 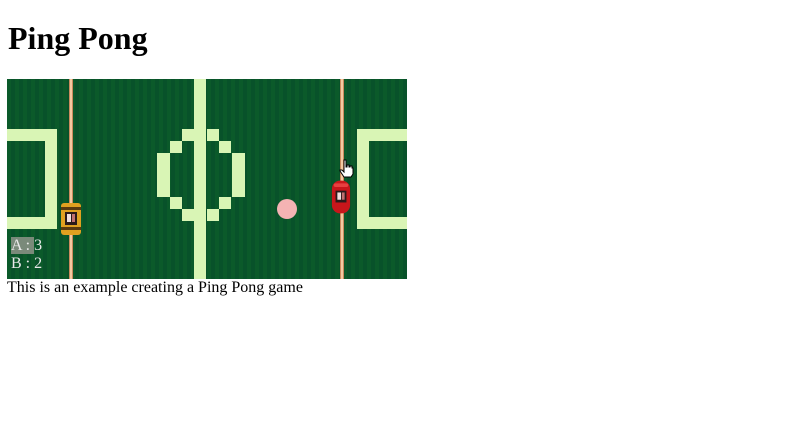 What do you see at coordinates (71, 219) in the screenshot?
I see `left-paddle-icon` at bounding box center [71, 219].